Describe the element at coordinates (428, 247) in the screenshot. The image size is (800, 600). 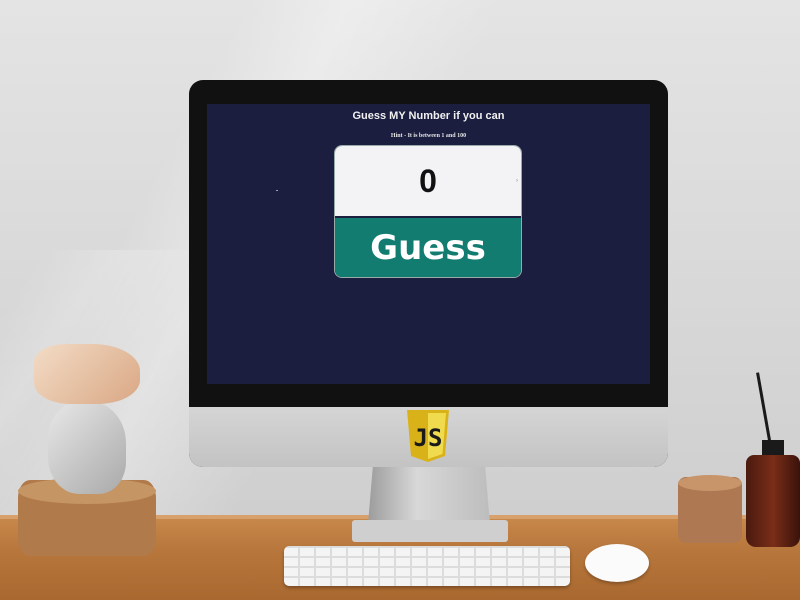
I see `guess-button: Guess` at that location.